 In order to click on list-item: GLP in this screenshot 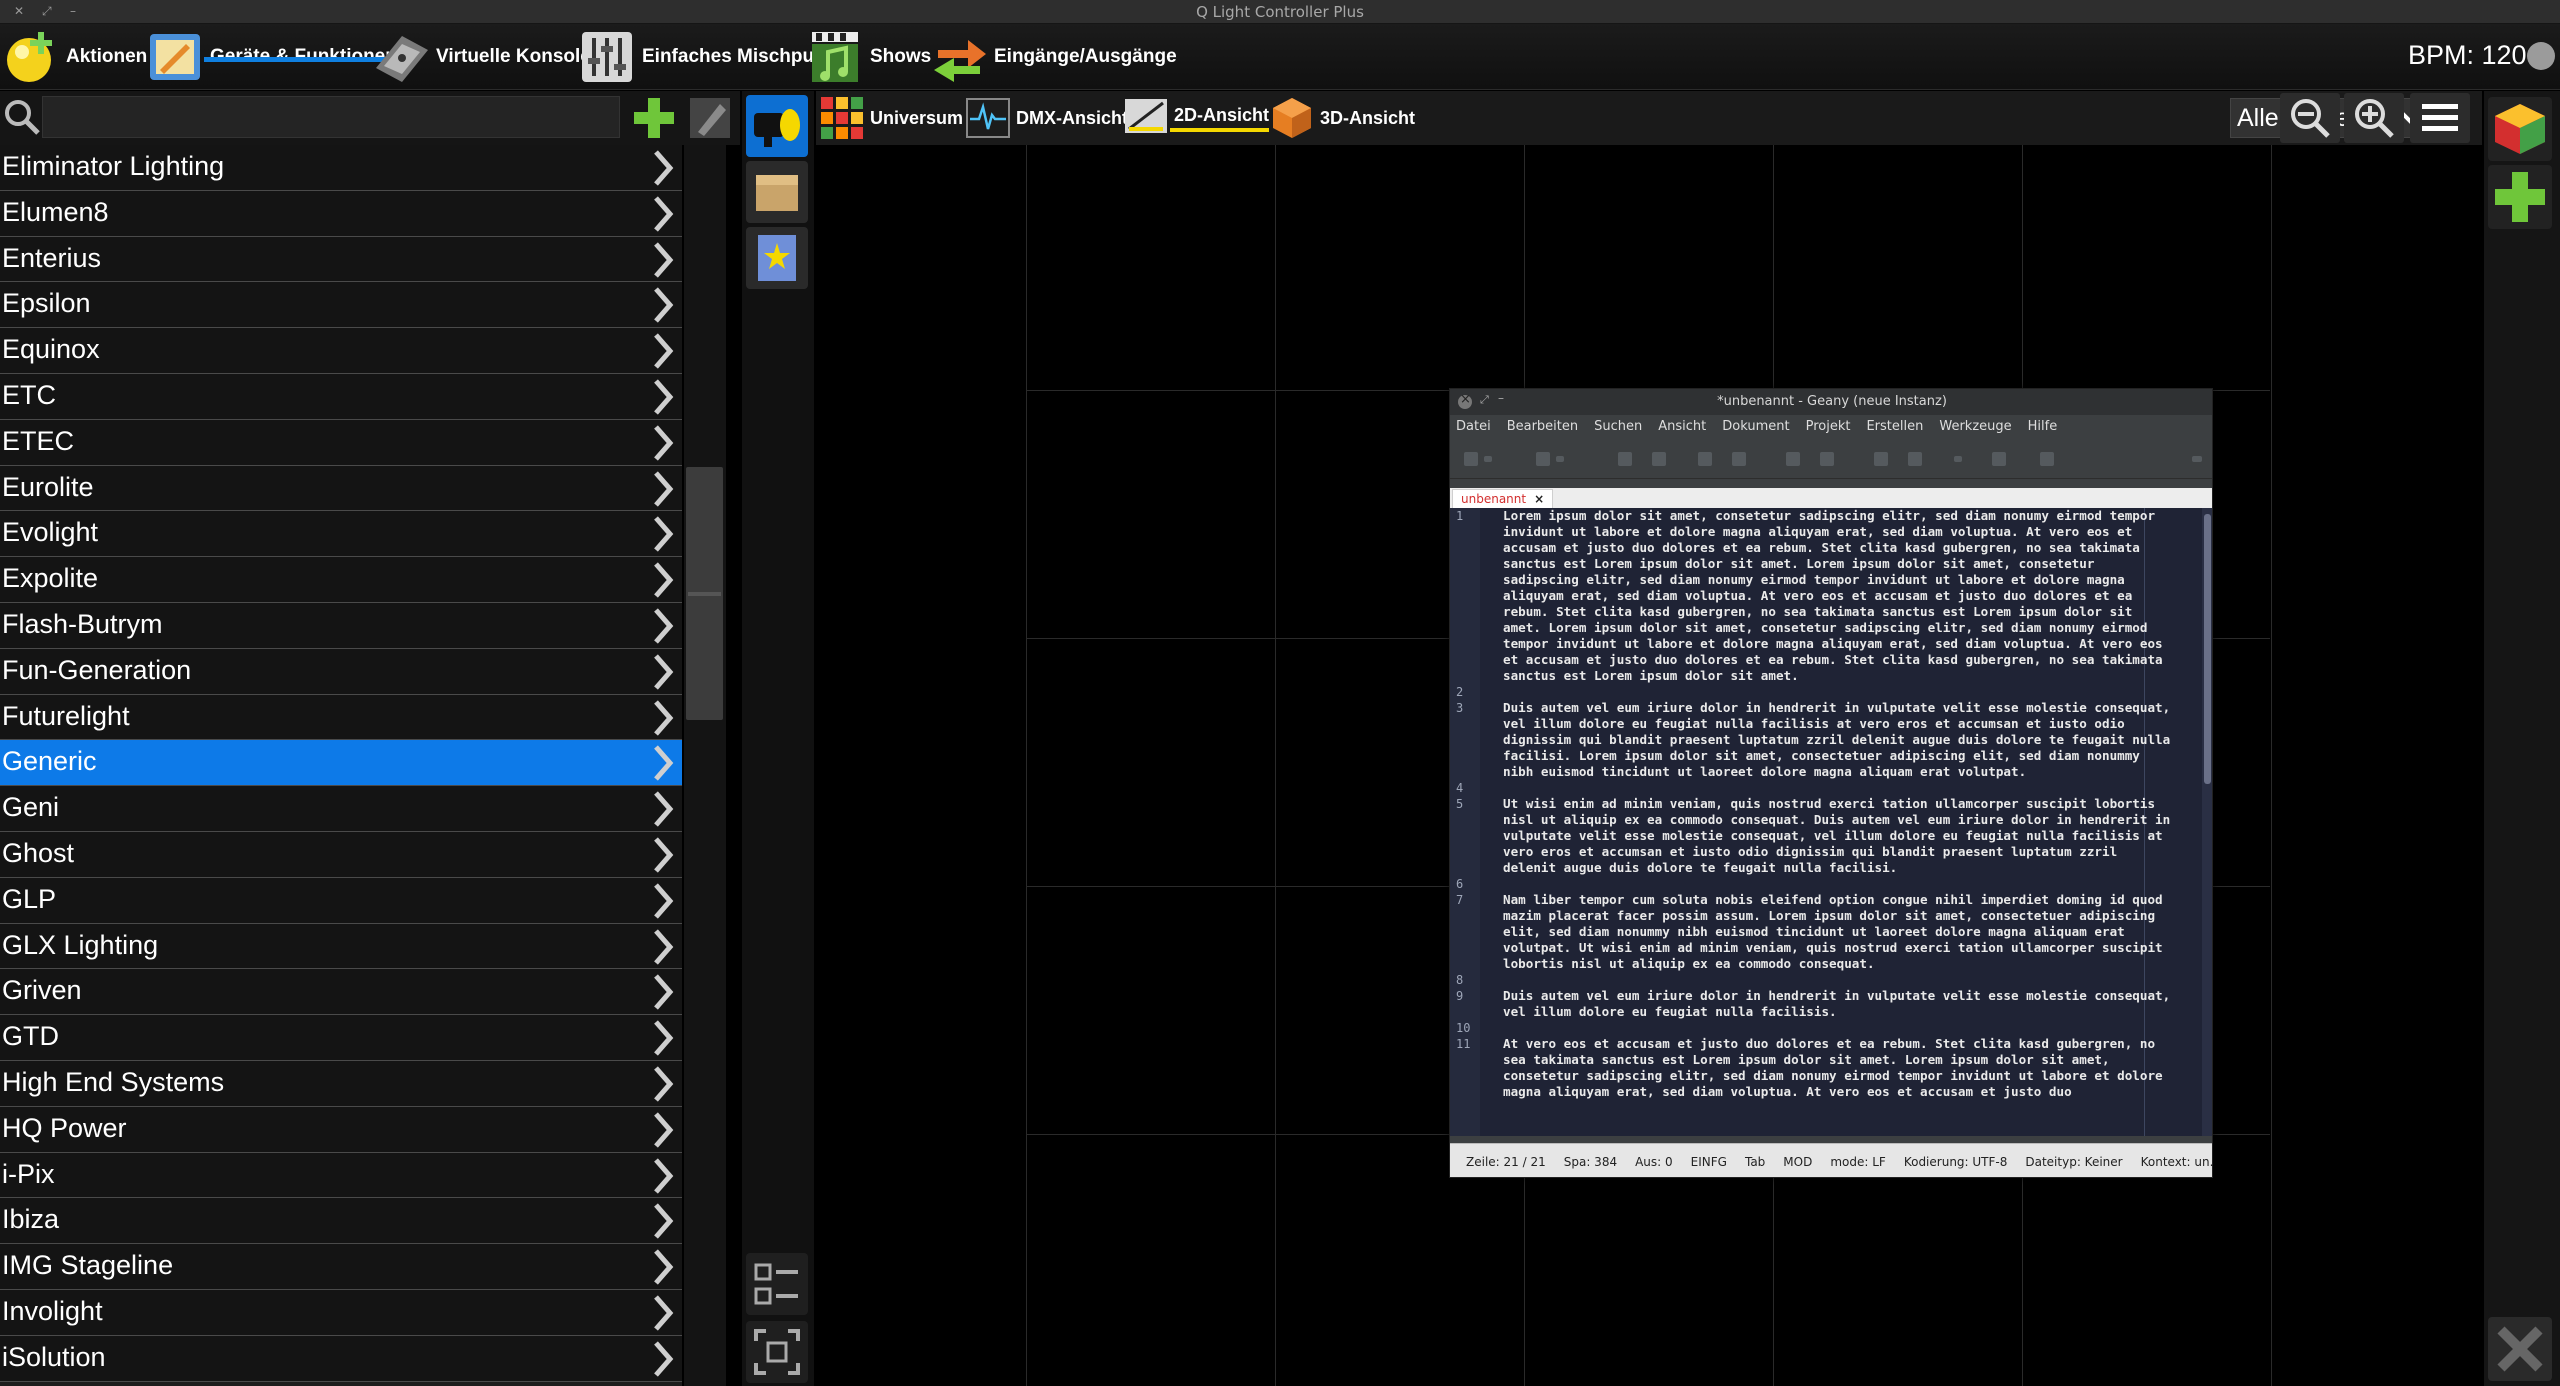, I will do `click(341, 900)`.